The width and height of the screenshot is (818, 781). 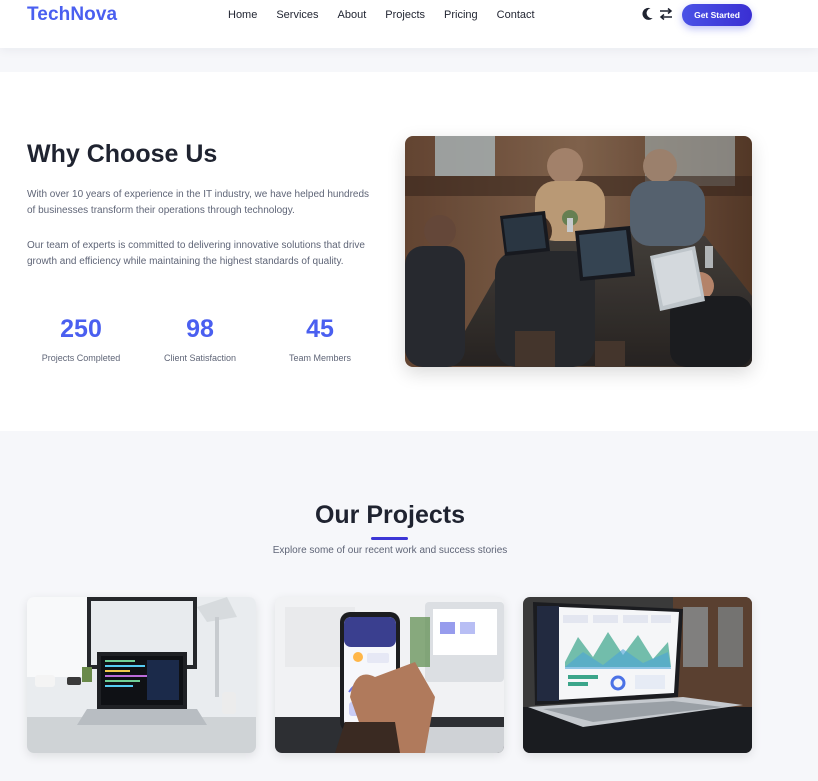 I want to click on arrows-swap-icon, so click(x=666, y=14).